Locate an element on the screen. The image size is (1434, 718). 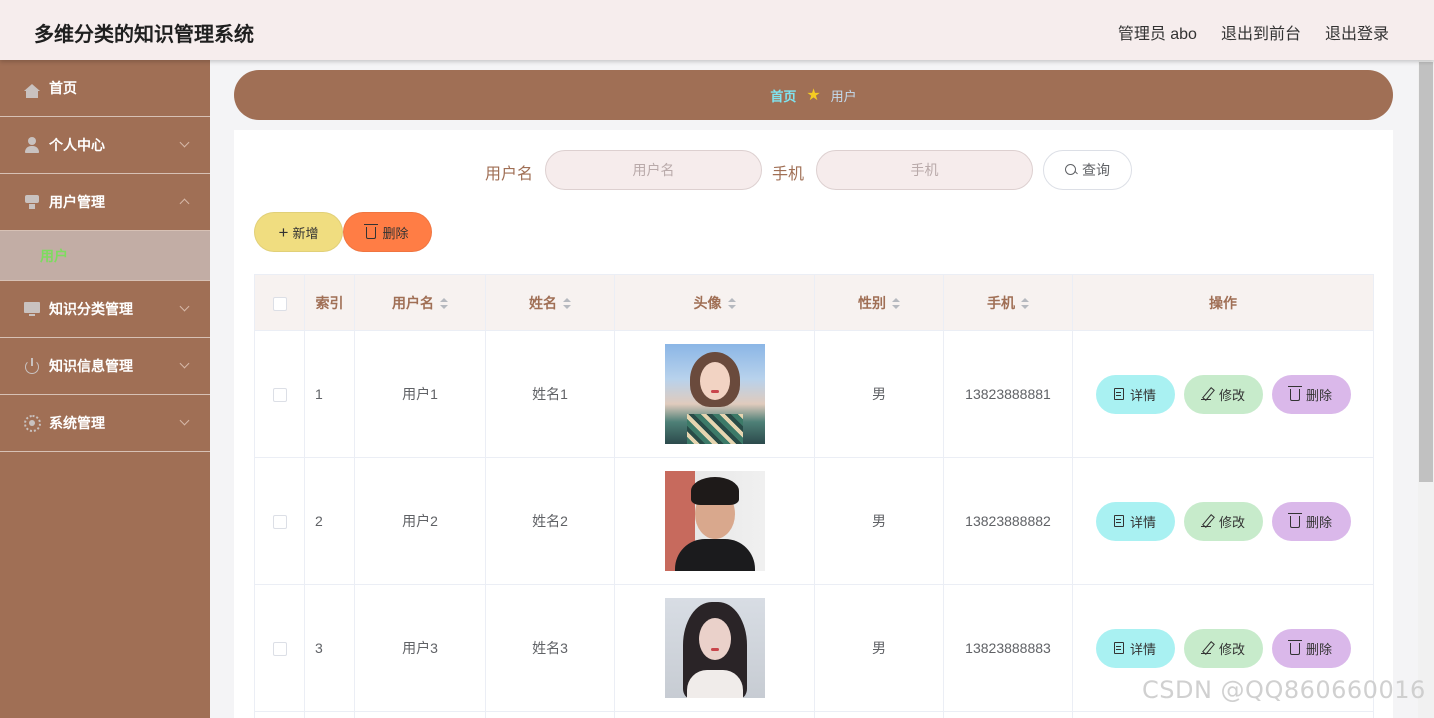
breadcrumb-home: 首页 is located at coordinates (783, 95).